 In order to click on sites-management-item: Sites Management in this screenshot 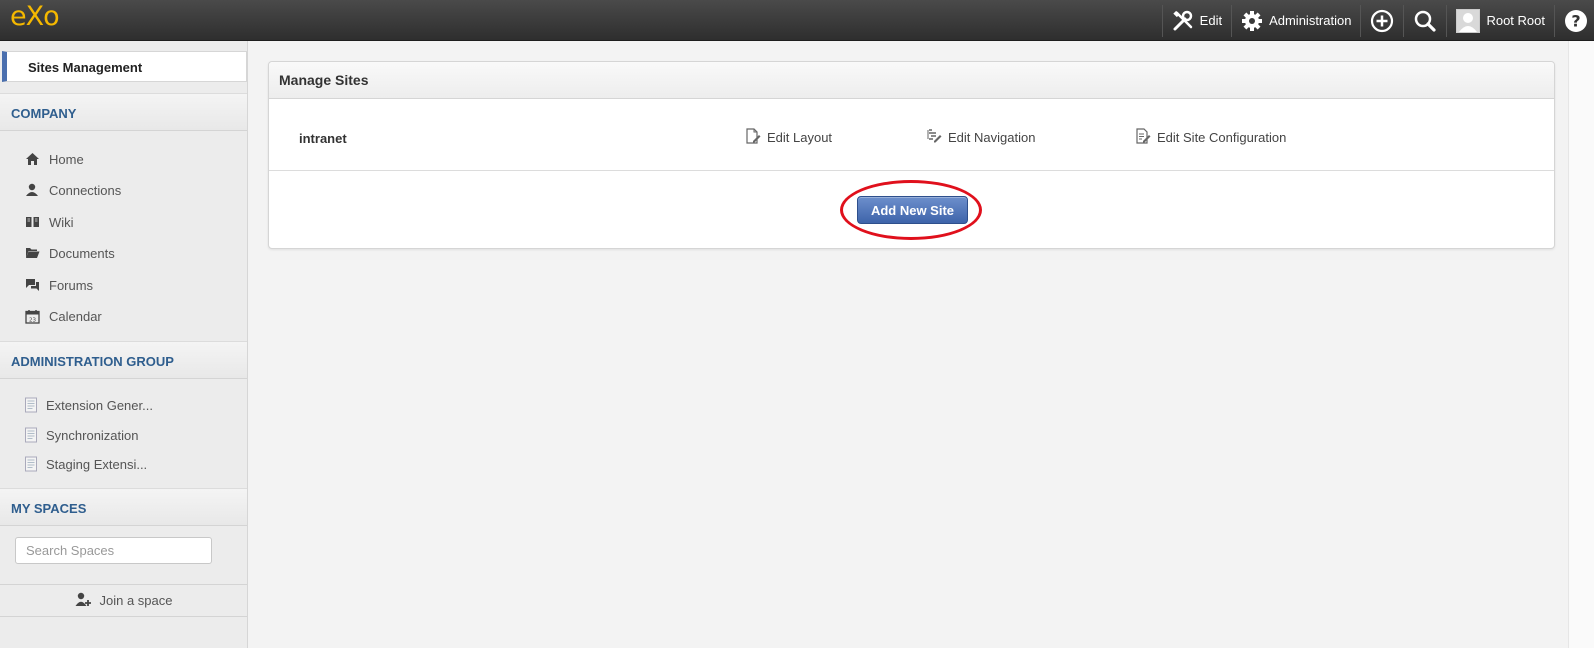, I will do `click(124, 66)`.